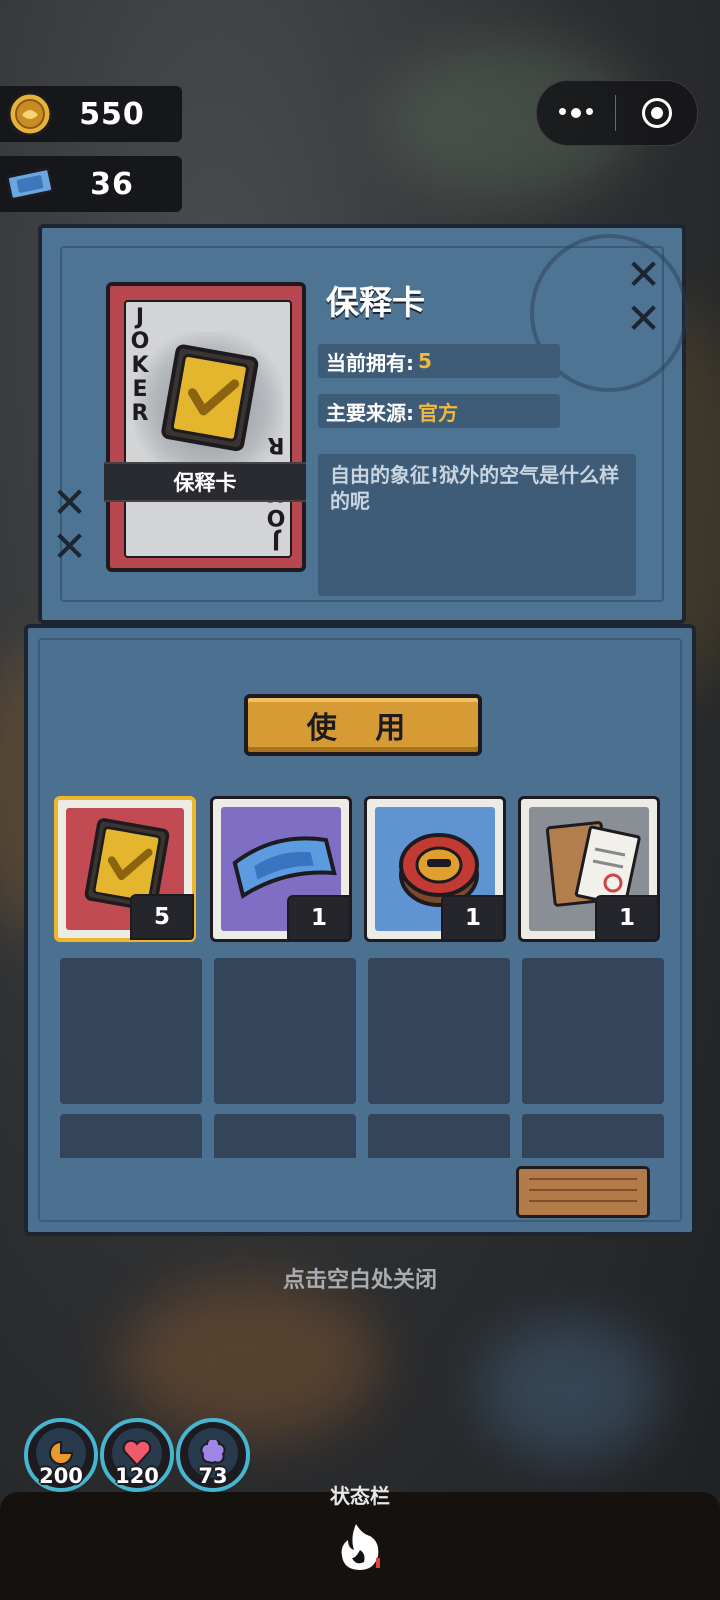  What do you see at coordinates (589, 869) in the screenshot?
I see `inventory-slot-envelope-document: 1` at bounding box center [589, 869].